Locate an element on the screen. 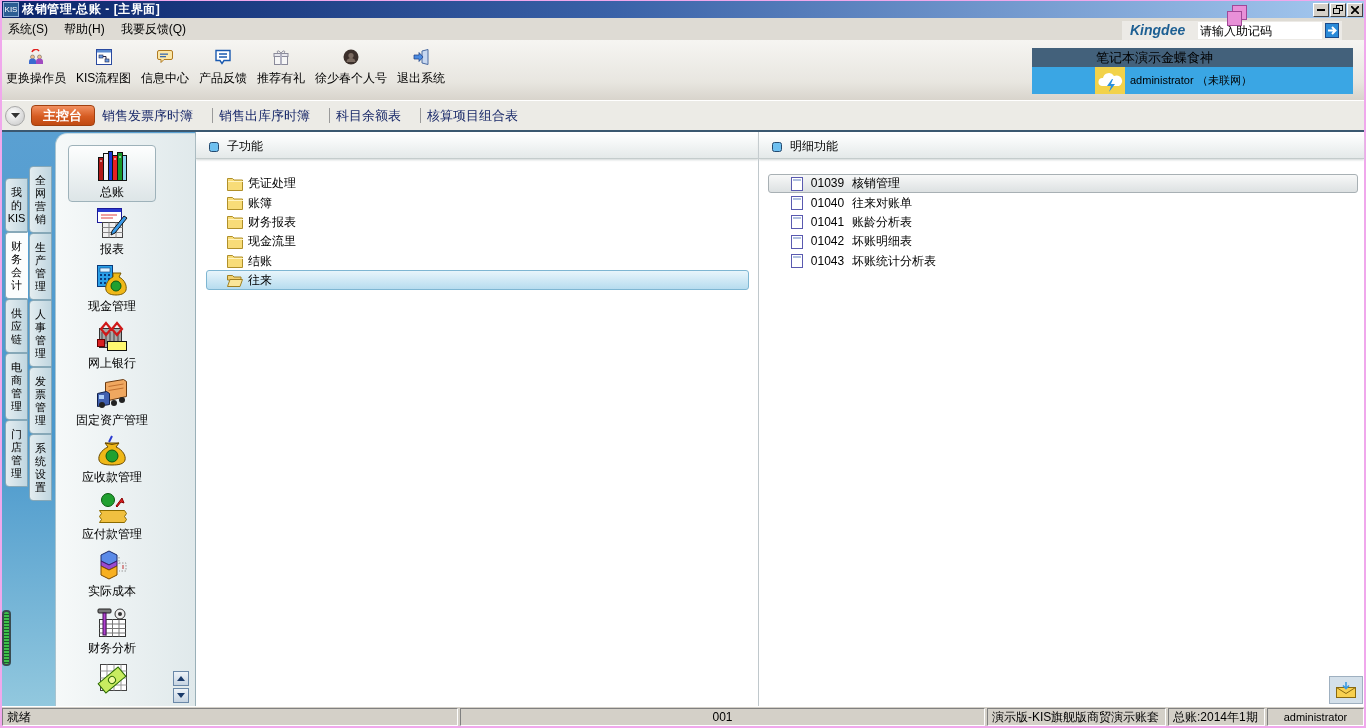  tab: 主控台 is located at coordinates (63, 115).